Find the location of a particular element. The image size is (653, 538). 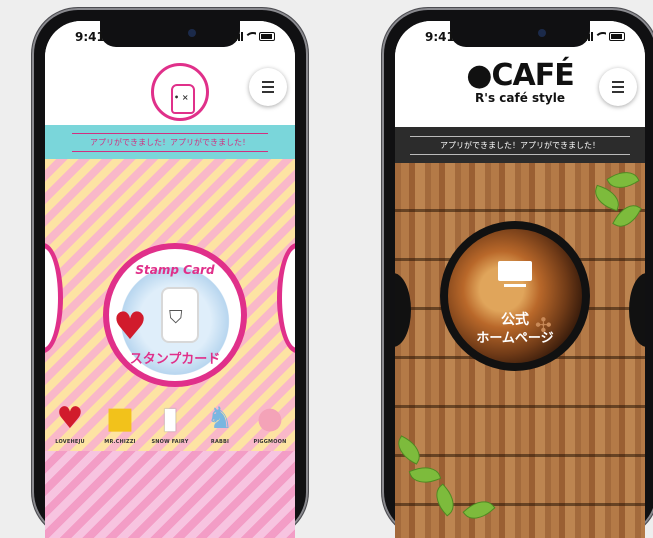

milk-carton-icon is located at coordinates (183, 99).